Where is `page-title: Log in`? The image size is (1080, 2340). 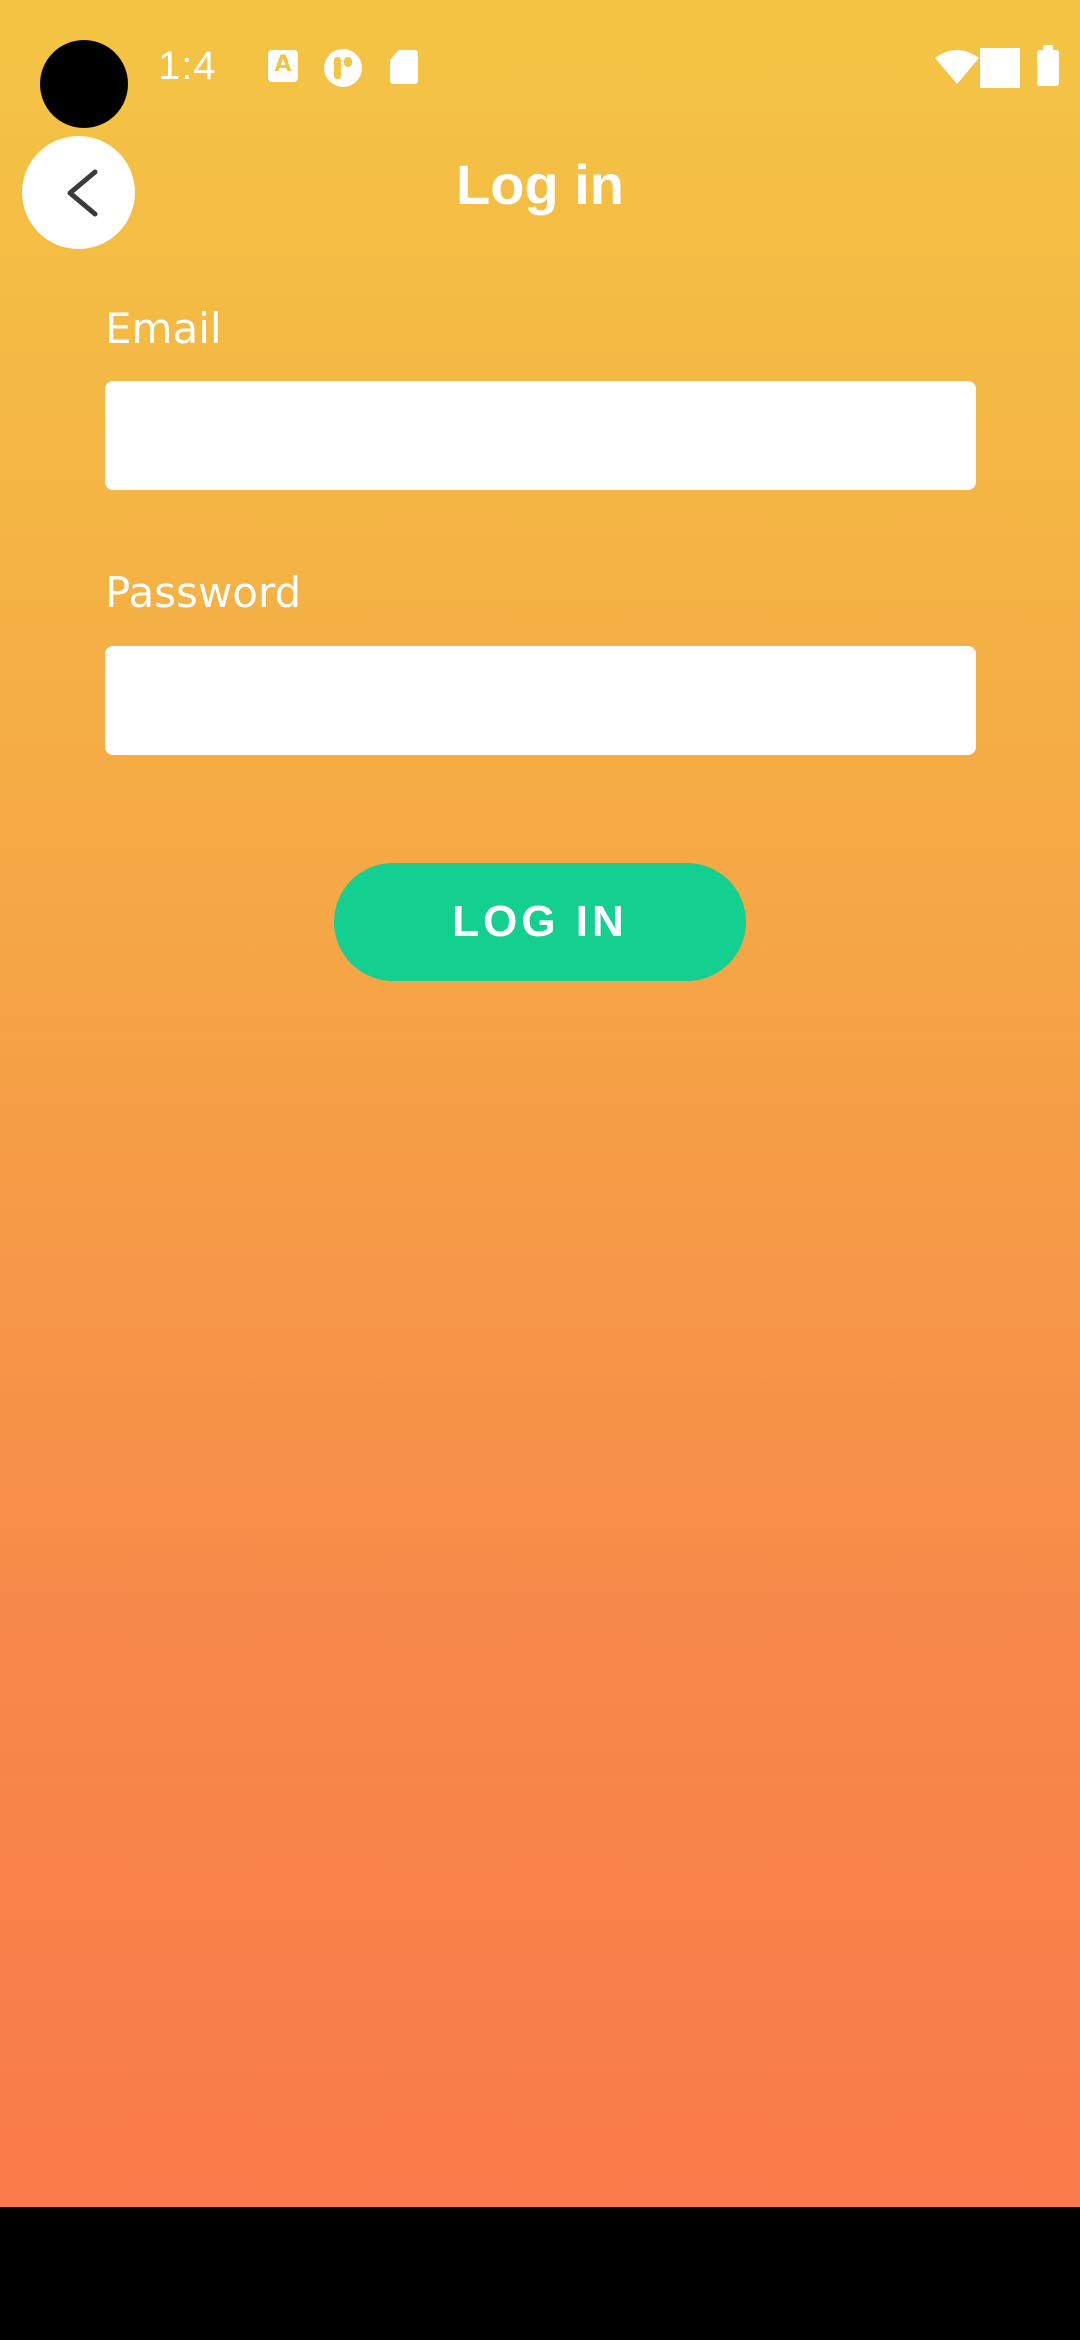 page-title: Log in is located at coordinates (540, 184).